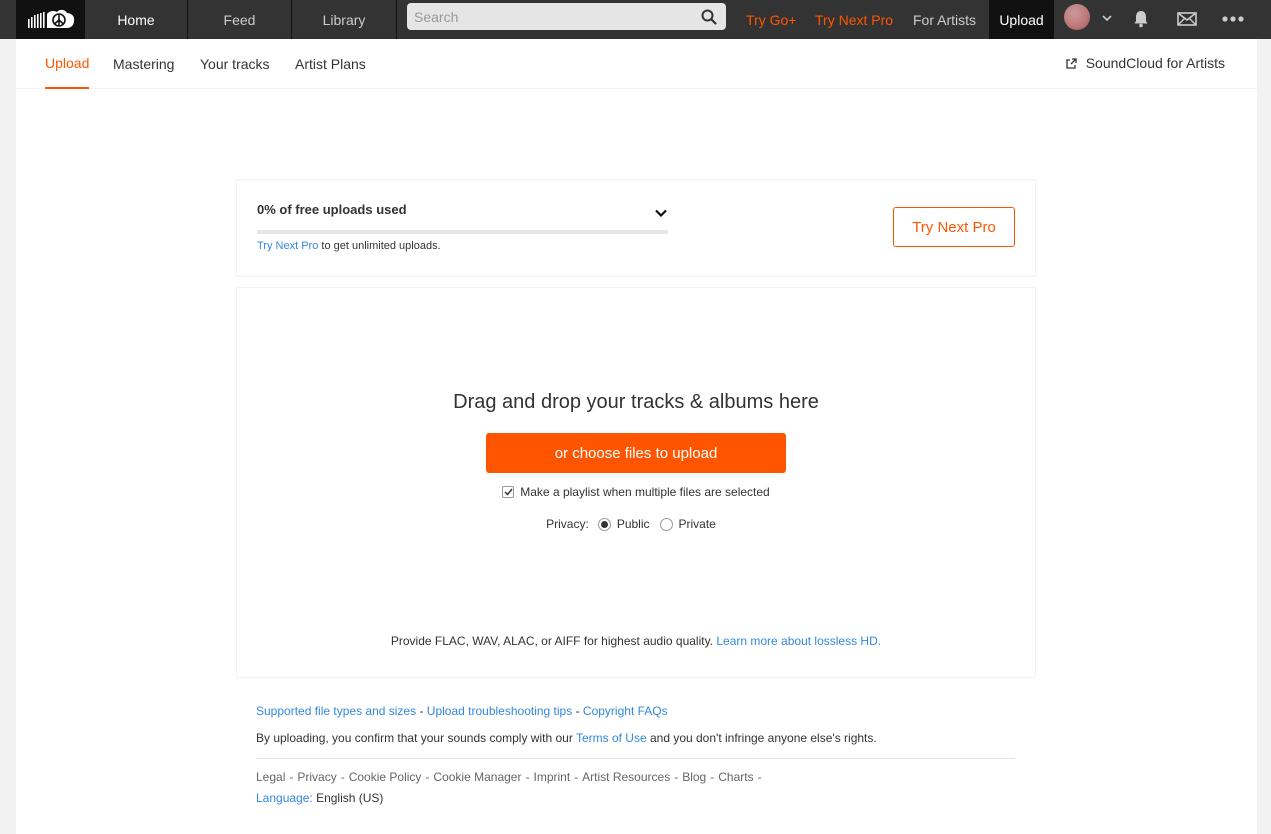 This screenshot has width=1271, height=834. What do you see at coordinates (1021, 19) in the screenshot?
I see `upload-link: Upload` at bounding box center [1021, 19].